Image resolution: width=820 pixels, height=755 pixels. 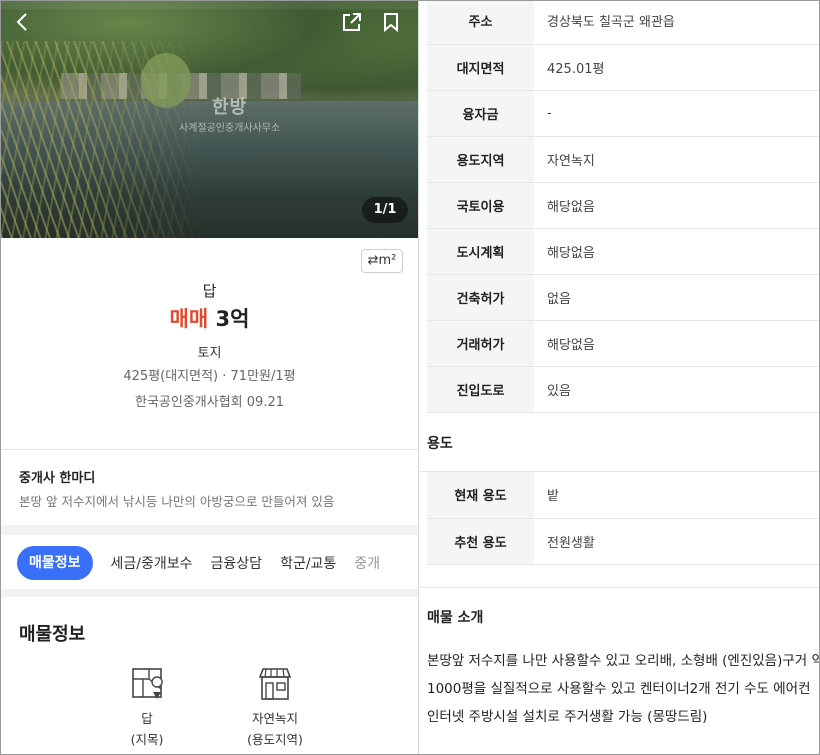 I want to click on detail-key: 대지면적, so click(x=480, y=67).